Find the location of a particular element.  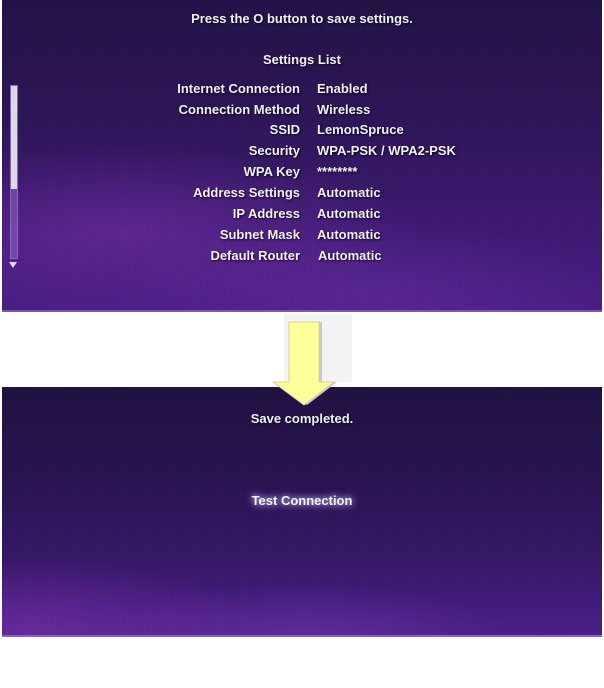

setting-label: WPA Key is located at coordinates (271, 171).